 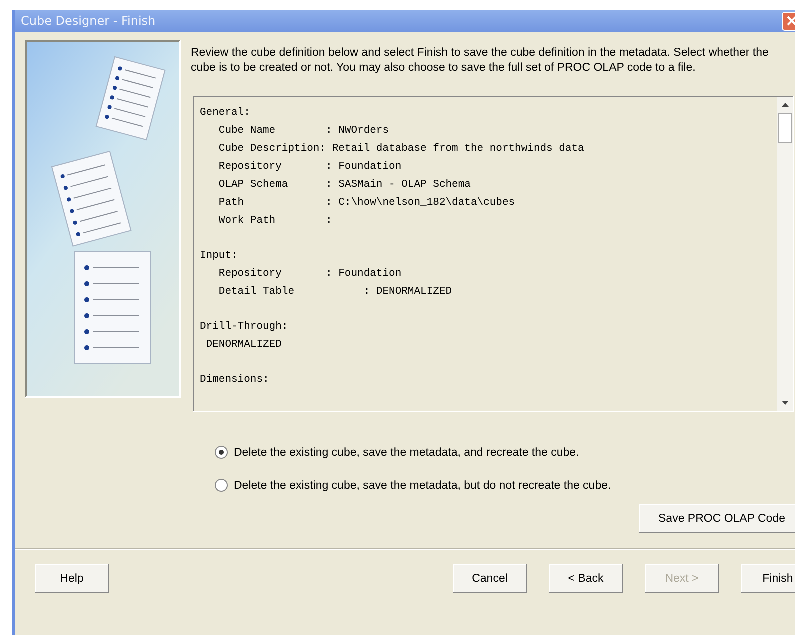 I want to click on option-label: Delete the existing cube, save the metadata, but do not recreate the cube., so click(x=423, y=486).